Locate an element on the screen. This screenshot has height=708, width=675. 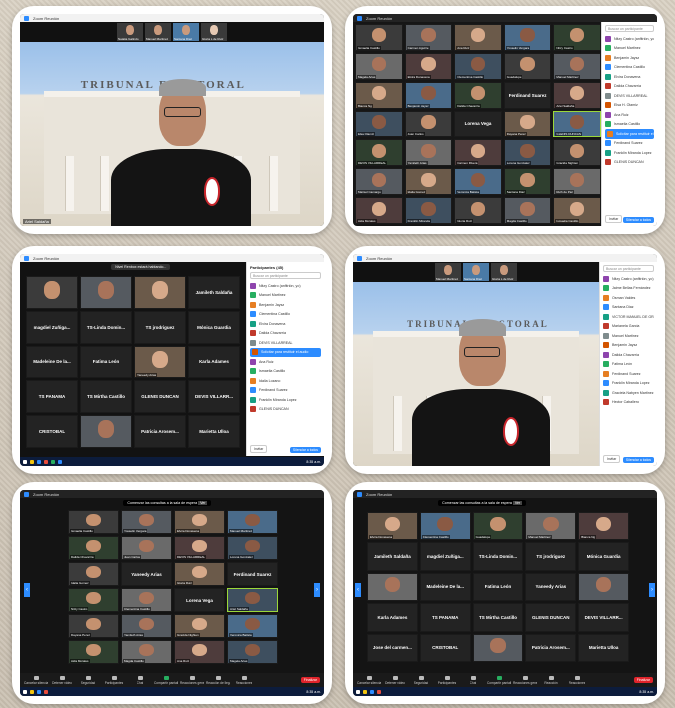
participant-item: GLENIS DUNCAN is located at coordinates (285, 410).